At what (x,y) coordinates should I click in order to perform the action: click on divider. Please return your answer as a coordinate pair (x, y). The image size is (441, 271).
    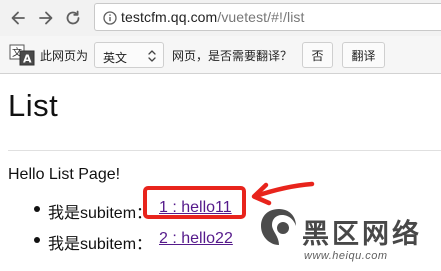
    Looking at the image, I should click on (224, 150).